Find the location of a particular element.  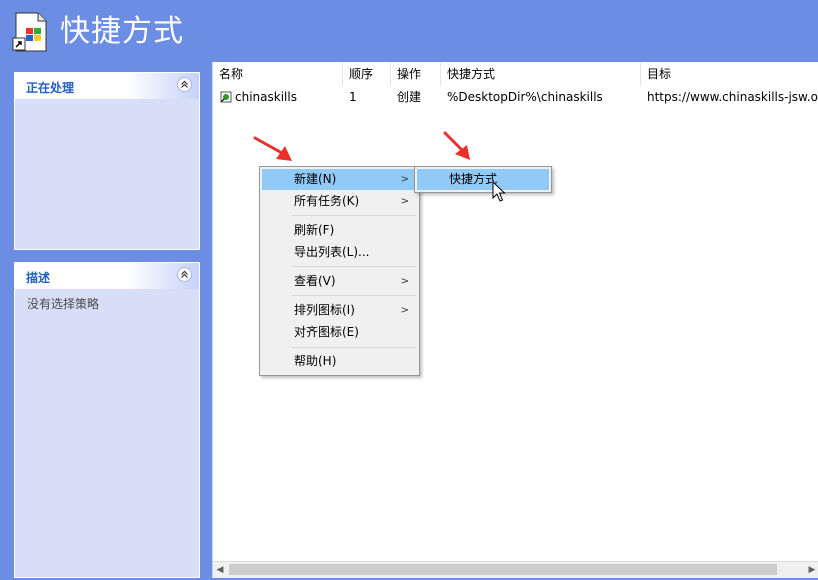

submenu-item-shortcut: 快捷方式 is located at coordinates (483, 179).